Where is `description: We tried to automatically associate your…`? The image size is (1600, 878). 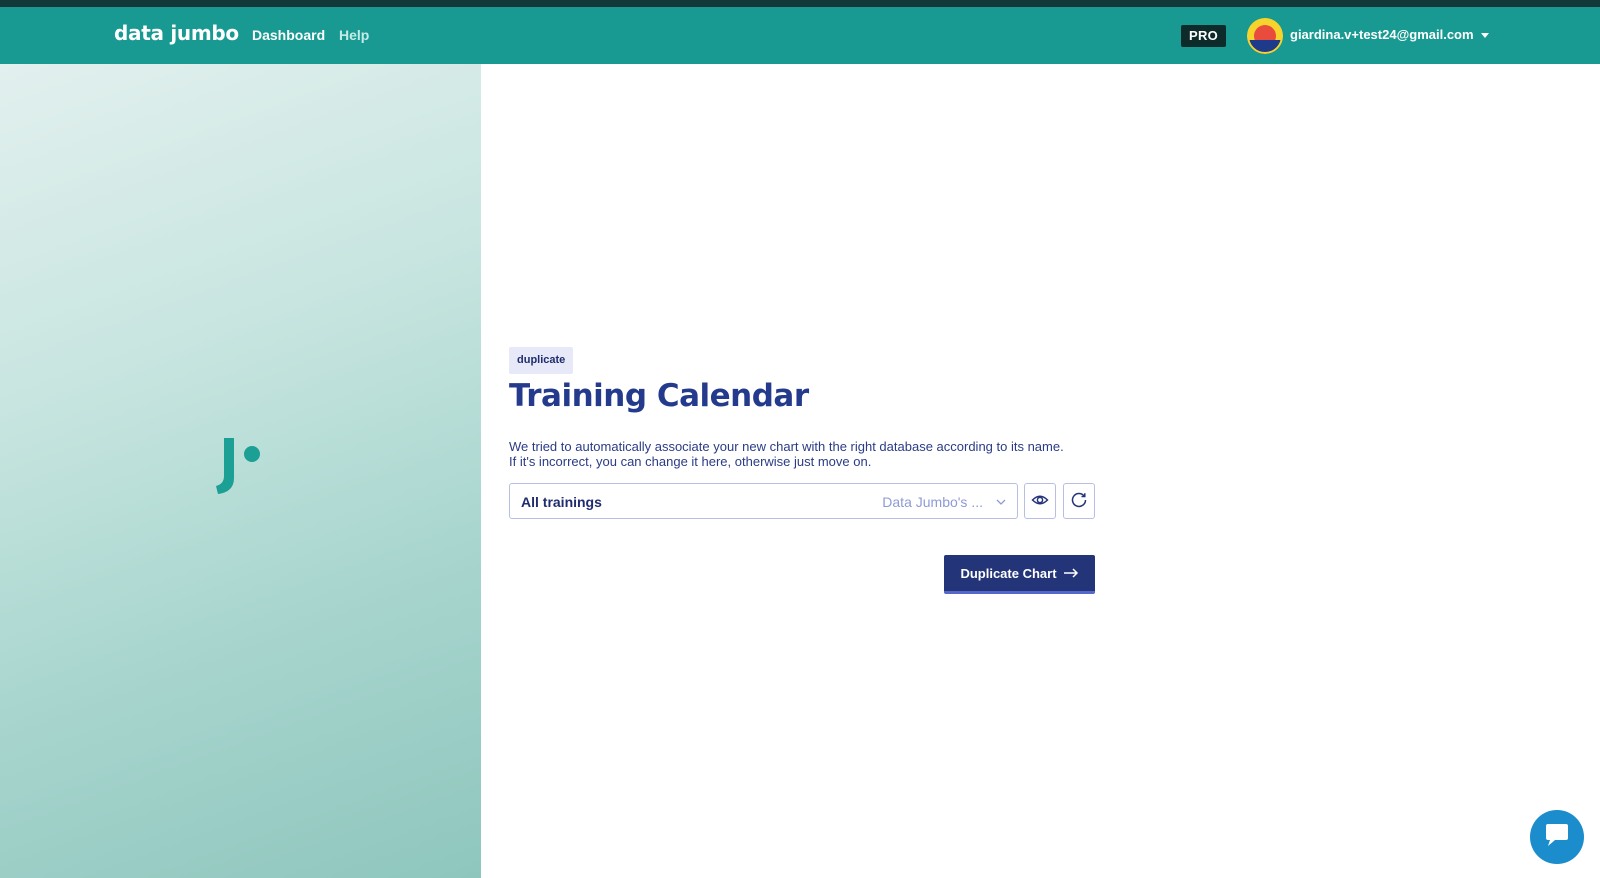
description: We tried to automatically associate your… is located at coordinates (809, 454).